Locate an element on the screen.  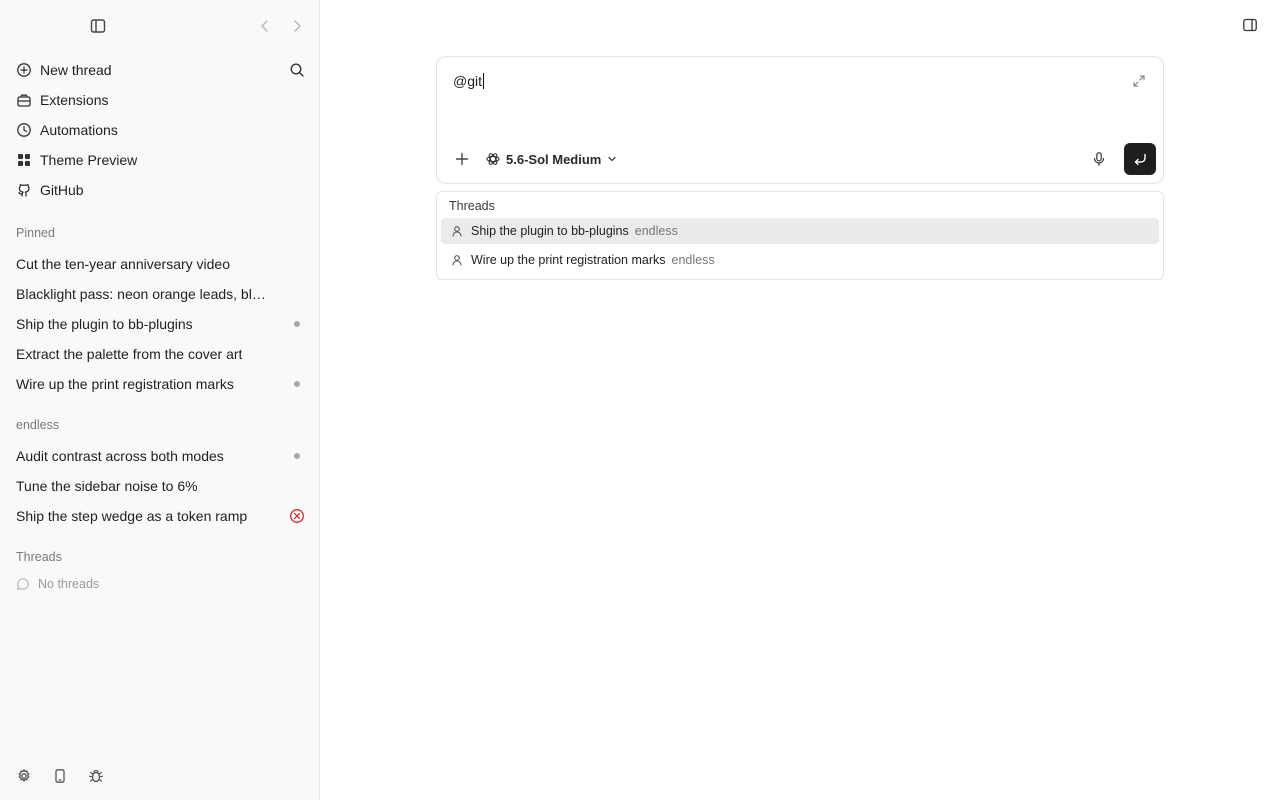
suggestion-item: Ship the plugin to bb-plugins endless is located at coordinates (800, 231).